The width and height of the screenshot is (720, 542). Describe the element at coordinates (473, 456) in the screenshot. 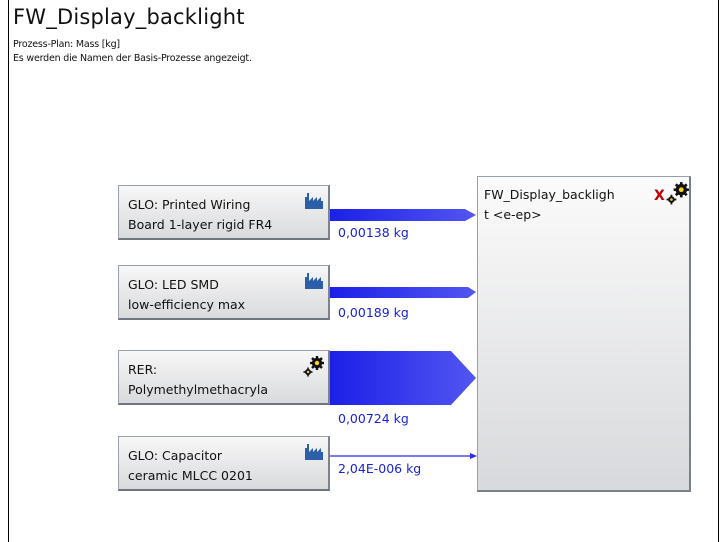

I see `flow-arrow-capacitor-head` at that location.